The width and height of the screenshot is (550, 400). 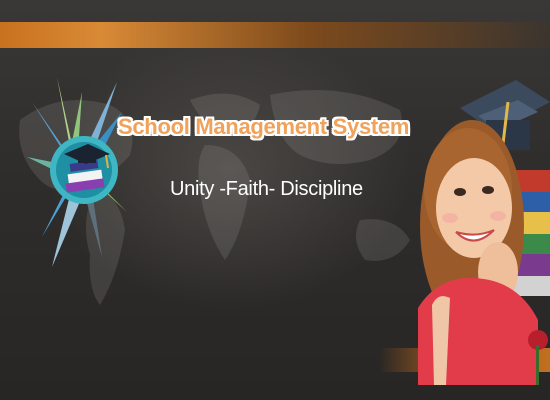 I want to click on site-title: School Management System, so click(x=264, y=126).